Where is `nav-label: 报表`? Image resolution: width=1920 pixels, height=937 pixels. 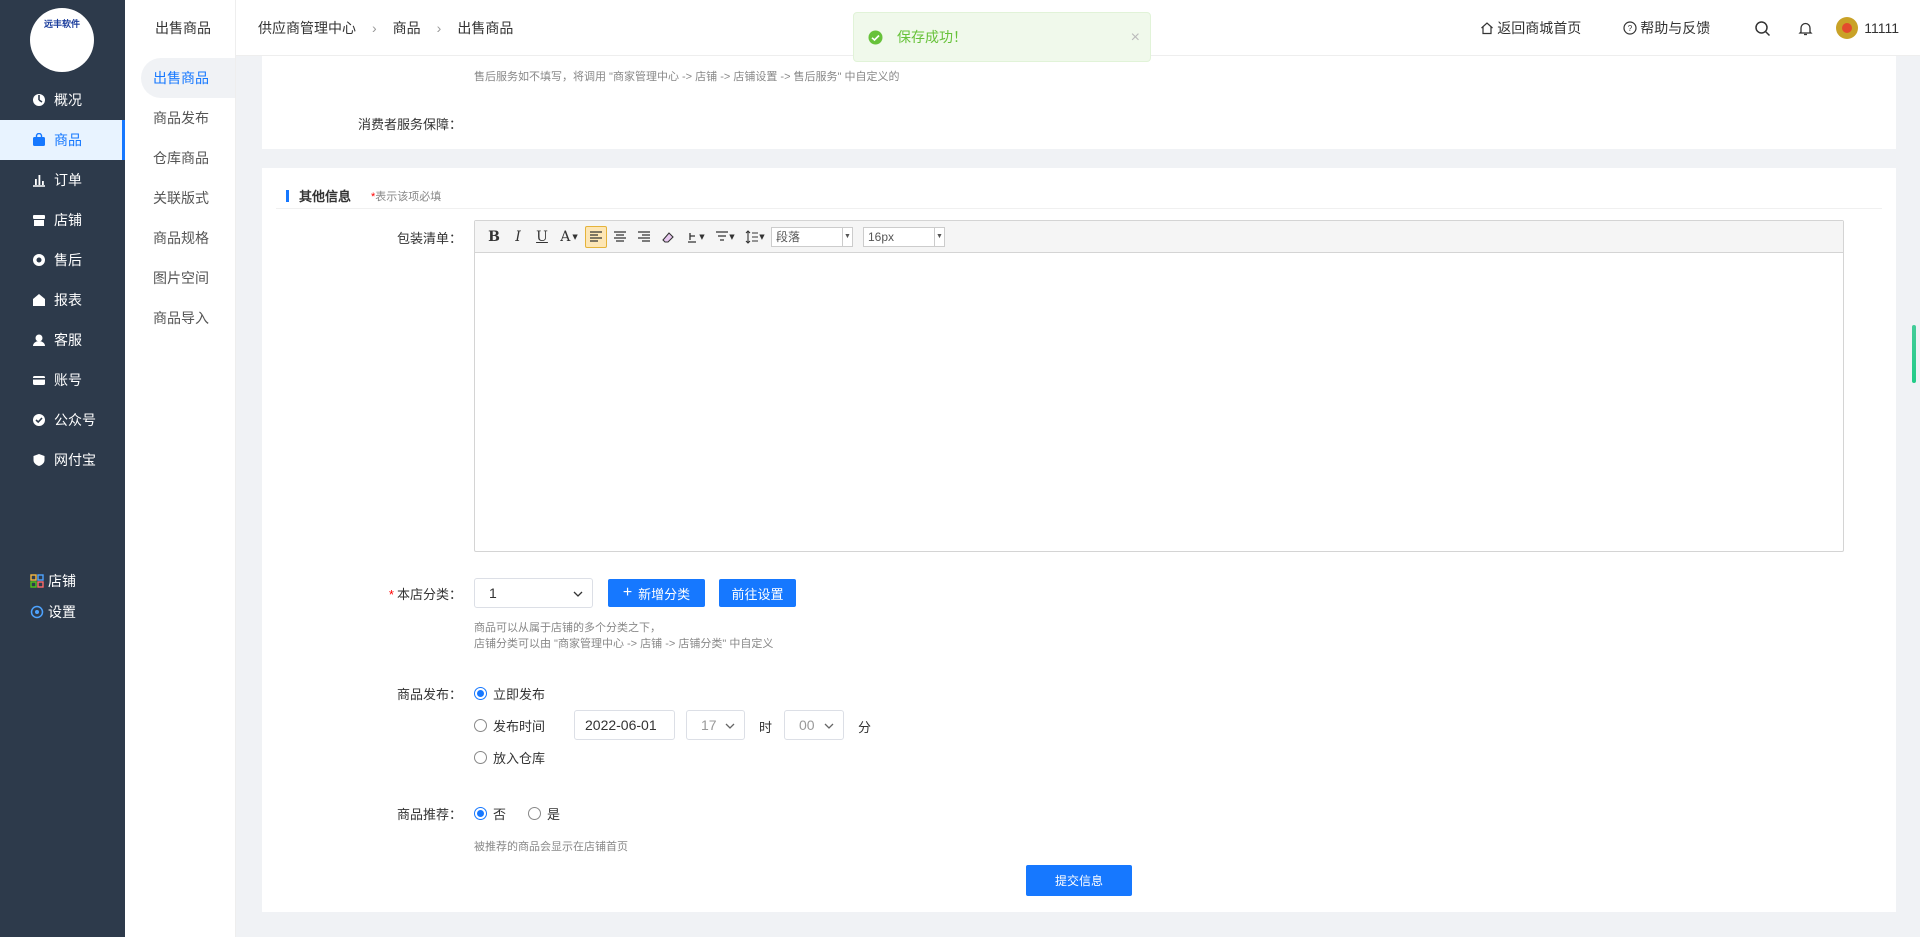
nav-label: 报表 is located at coordinates (68, 300).